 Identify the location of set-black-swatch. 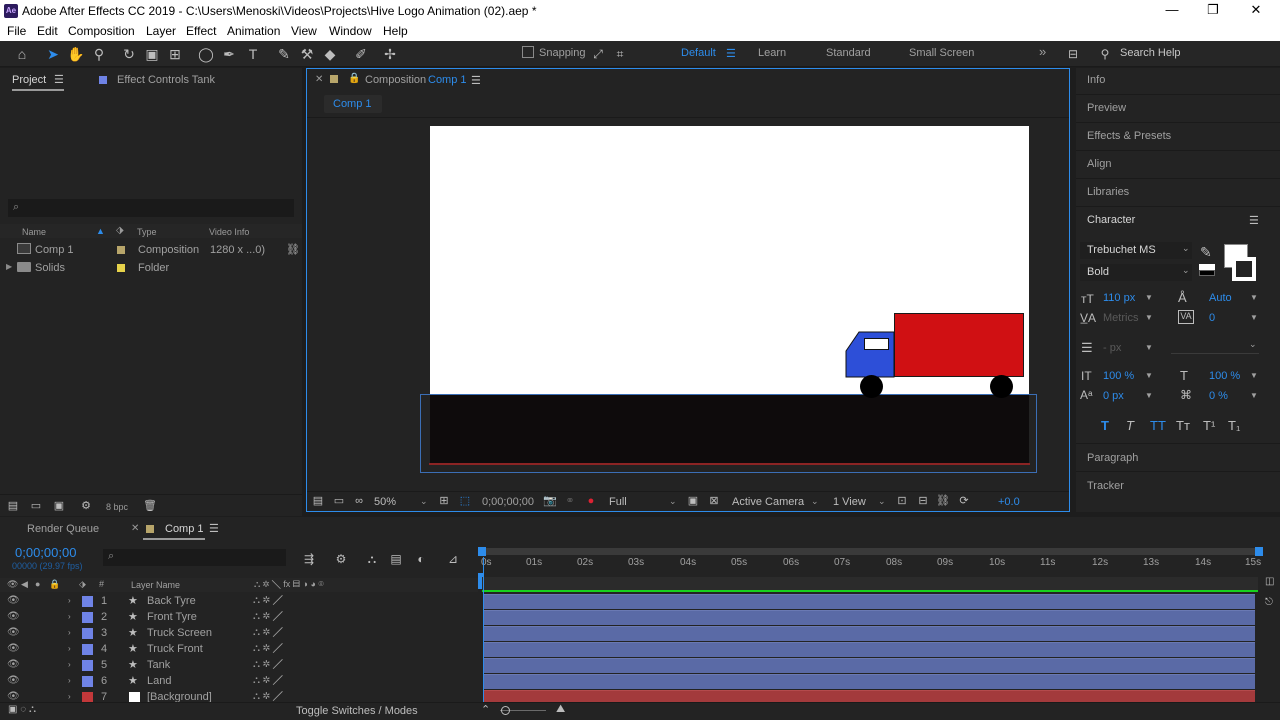
(1207, 273).